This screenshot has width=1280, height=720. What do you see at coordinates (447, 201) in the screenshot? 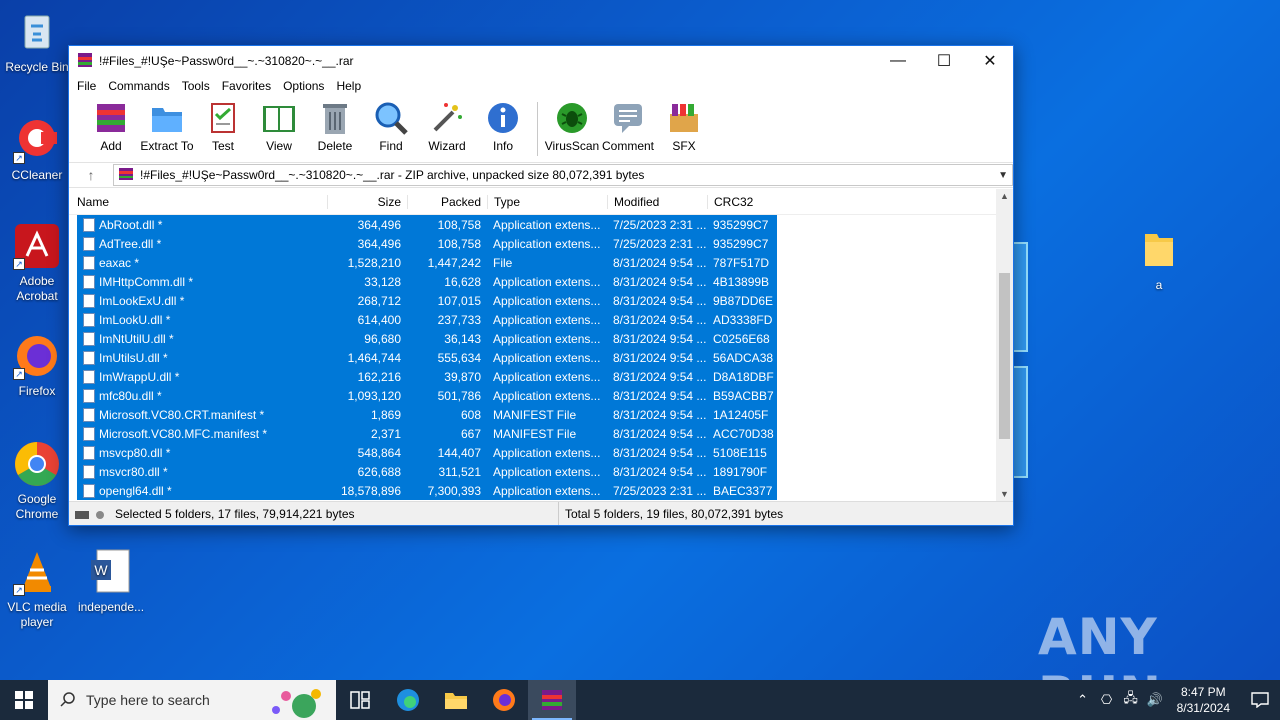
I see `column-packed: Packed` at bounding box center [447, 201].